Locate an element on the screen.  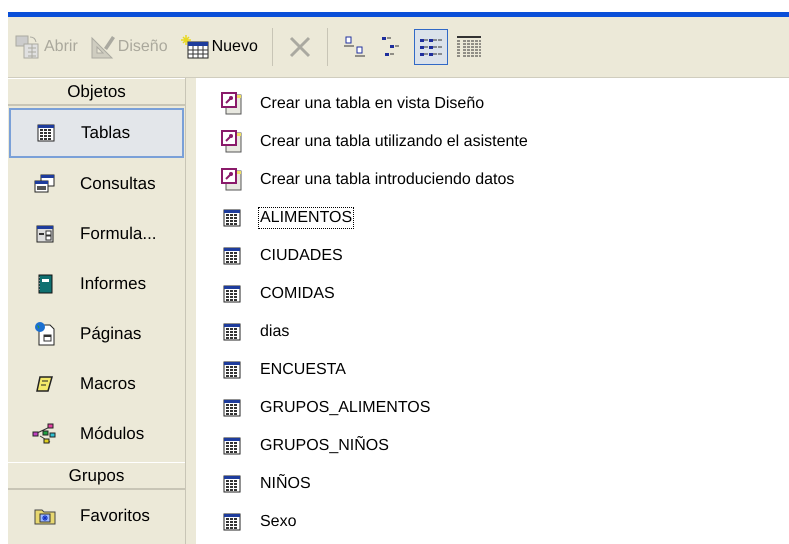
notebook-icon is located at coordinates (45, 284).